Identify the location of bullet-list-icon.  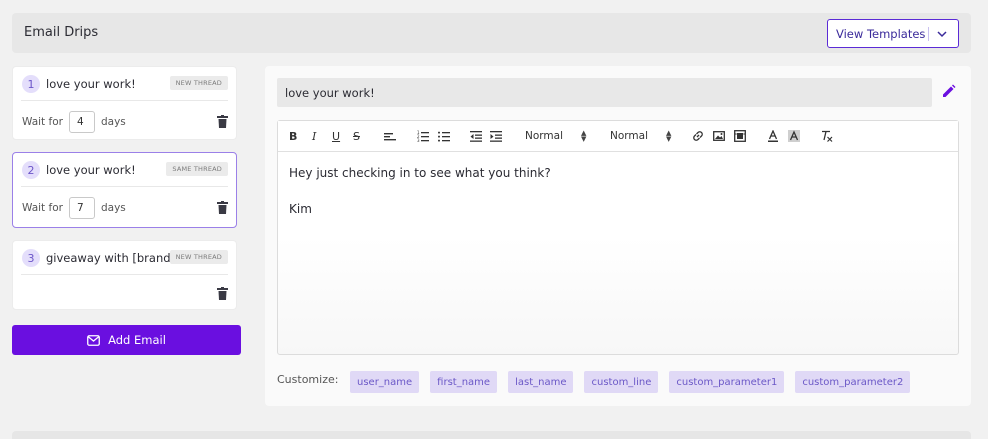
(444, 136).